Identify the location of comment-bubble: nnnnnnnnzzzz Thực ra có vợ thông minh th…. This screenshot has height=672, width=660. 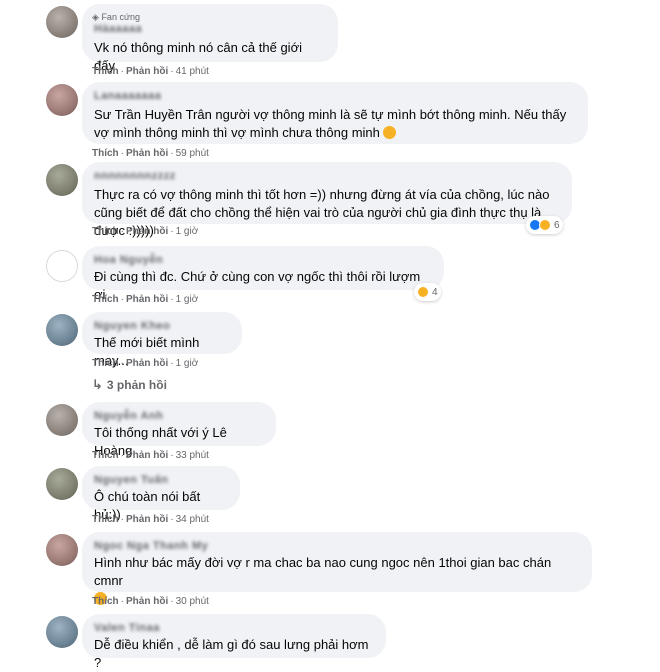
(327, 200).